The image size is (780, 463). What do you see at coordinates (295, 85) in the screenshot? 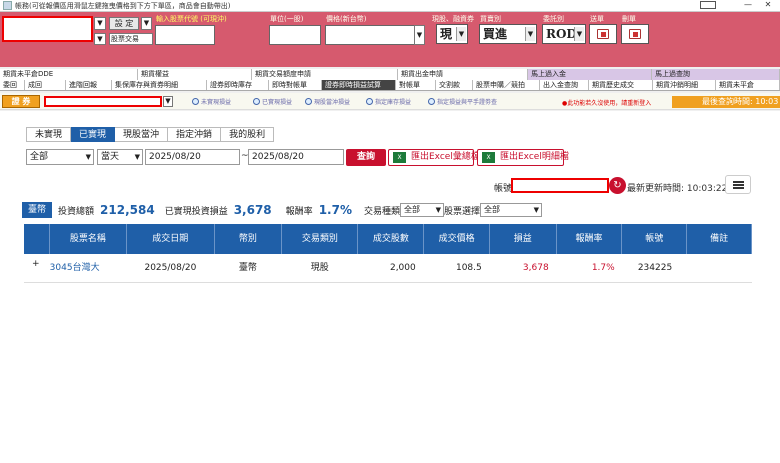
I see `tab-statement-live: 即時對帳單` at bounding box center [295, 85].